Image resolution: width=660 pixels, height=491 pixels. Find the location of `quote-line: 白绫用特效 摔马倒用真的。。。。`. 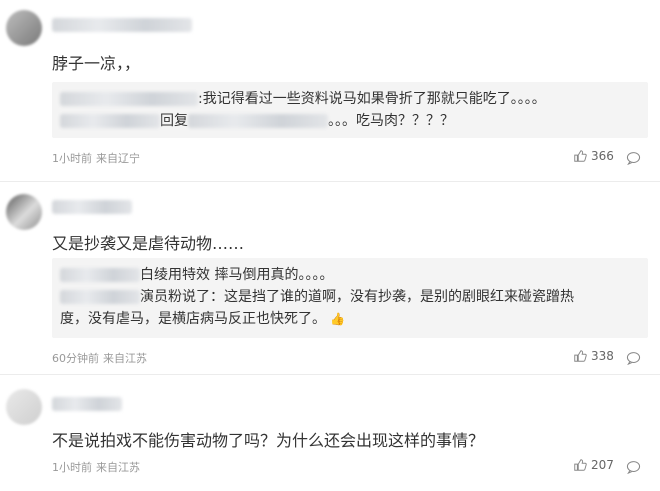

quote-line: 白绫用特效 摔马倒用真的。。。。 is located at coordinates (350, 275).